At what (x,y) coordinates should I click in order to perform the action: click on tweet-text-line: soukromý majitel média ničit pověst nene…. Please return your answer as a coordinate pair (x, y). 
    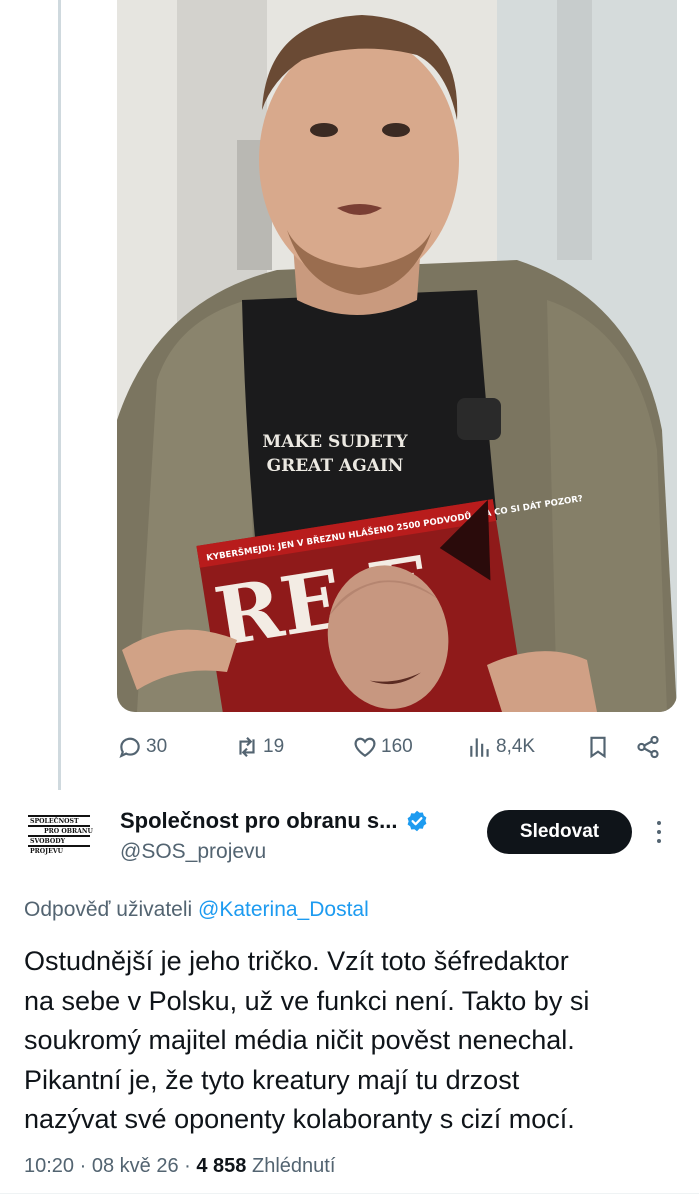
    Looking at the image, I should click on (299, 1040).